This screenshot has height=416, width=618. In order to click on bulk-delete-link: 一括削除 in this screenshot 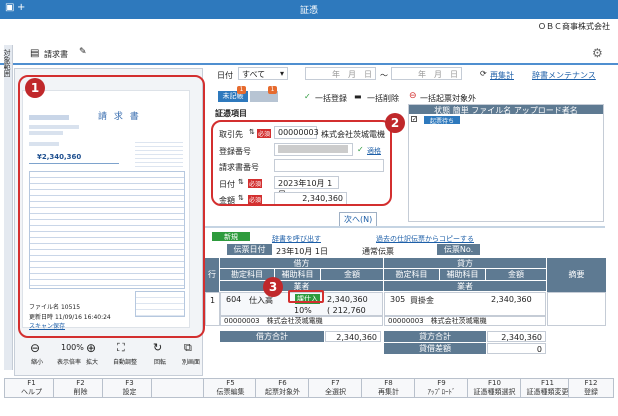, I will do `click(383, 98)`.